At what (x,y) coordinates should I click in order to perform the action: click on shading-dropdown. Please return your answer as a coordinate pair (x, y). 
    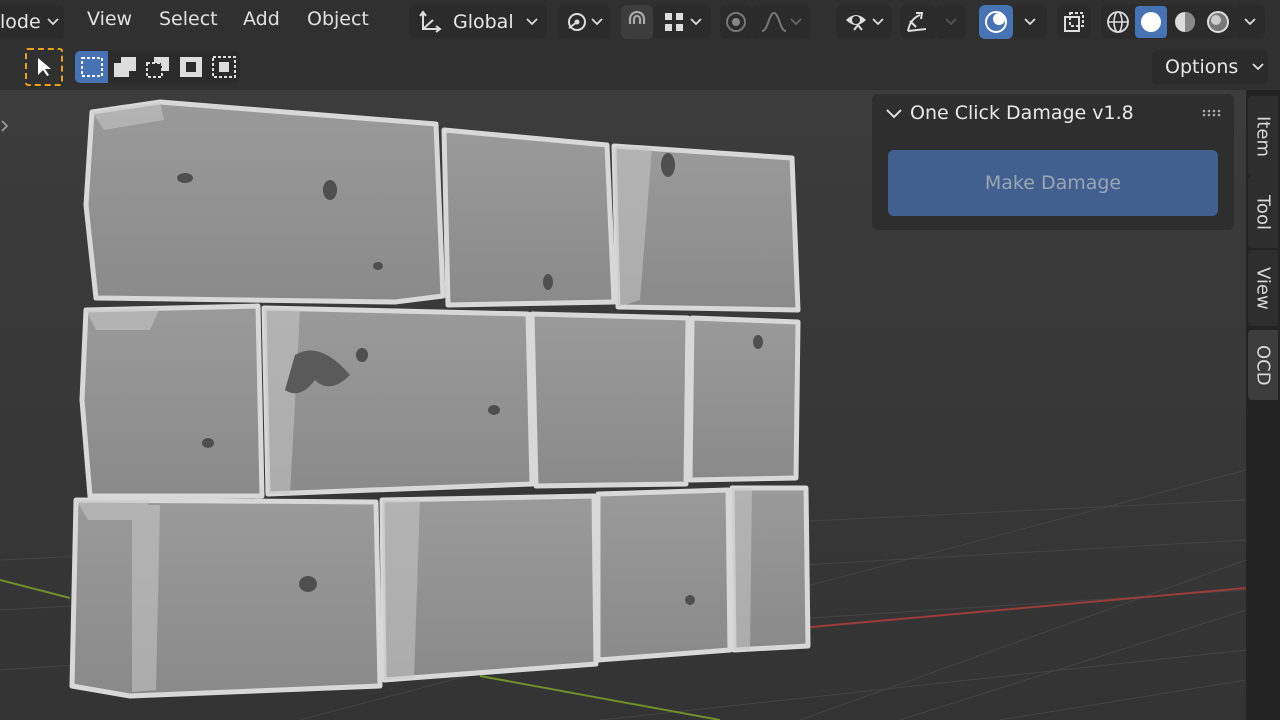
    Looking at the image, I should click on (1250, 22).